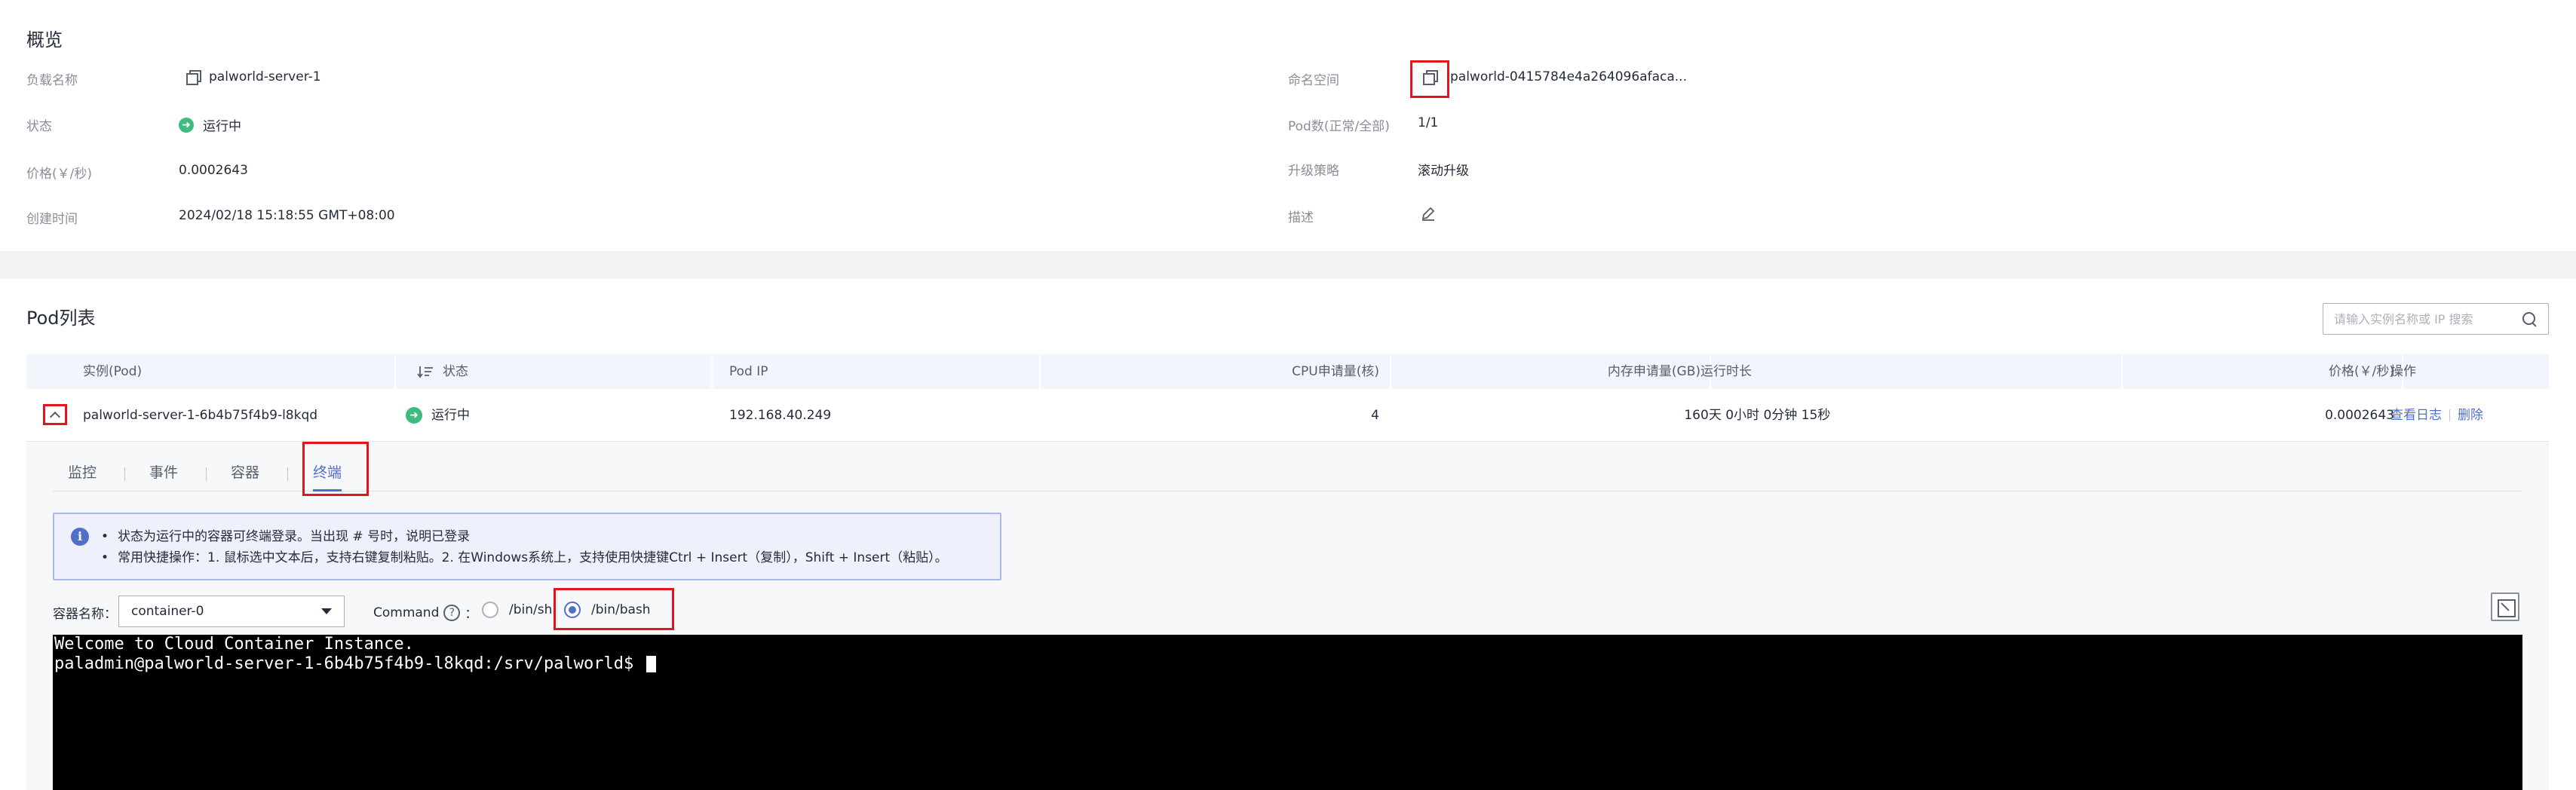  Describe the element at coordinates (80, 537) in the screenshot. I see `info-icon: i` at that location.